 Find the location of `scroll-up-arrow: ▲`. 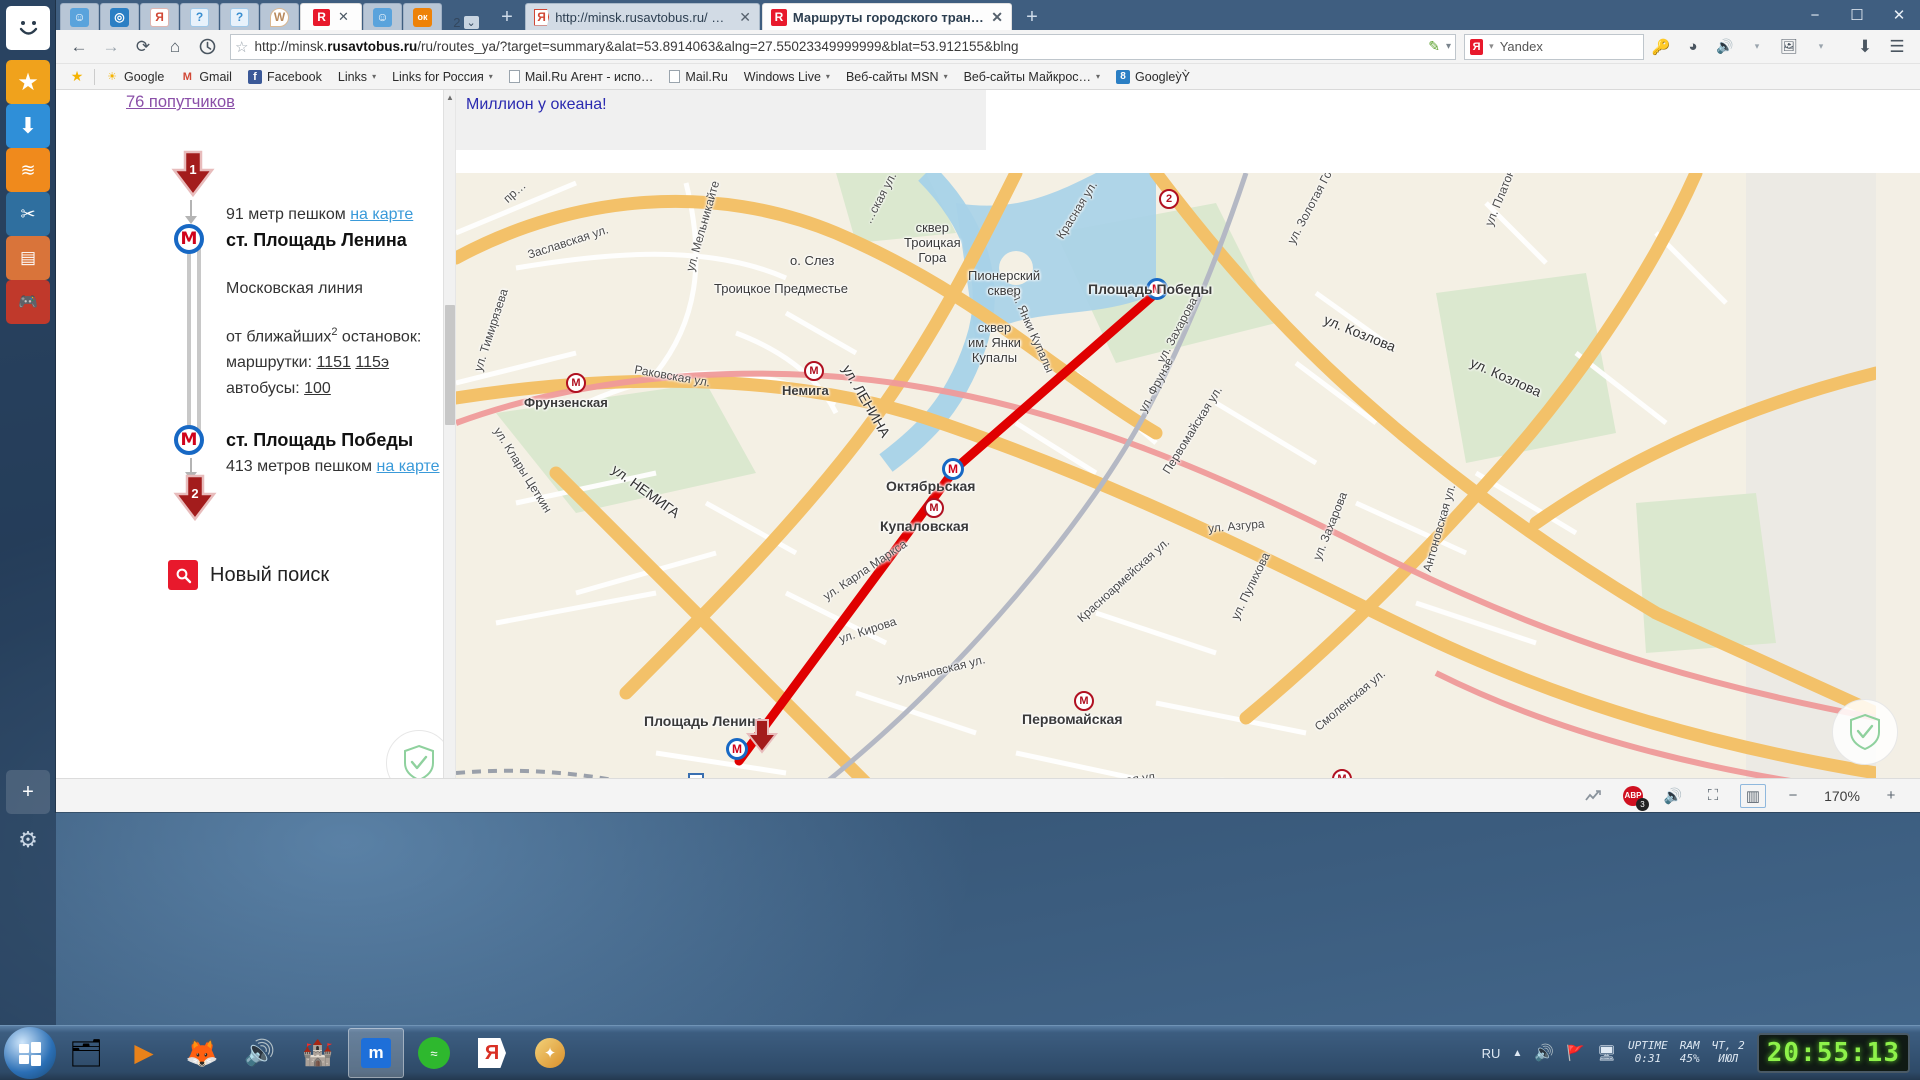

scroll-up-arrow: ▲ is located at coordinates (450, 97).